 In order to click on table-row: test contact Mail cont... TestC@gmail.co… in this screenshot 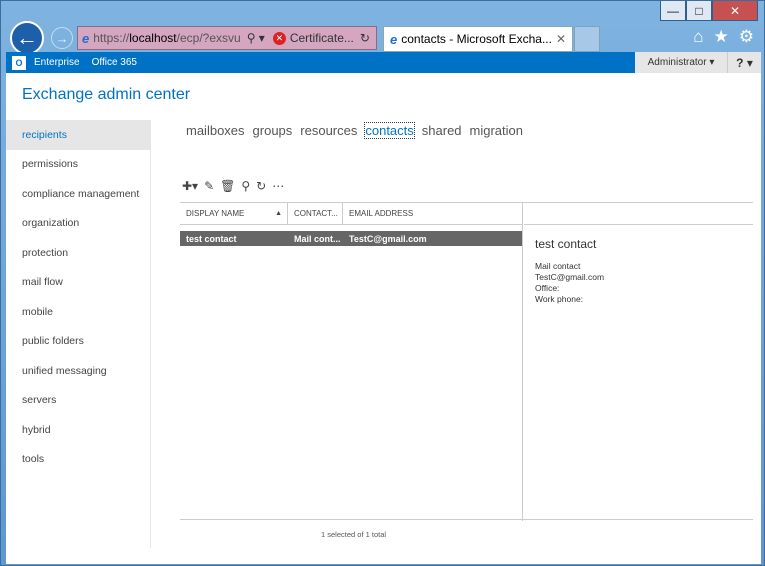, I will do `click(351, 238)`.